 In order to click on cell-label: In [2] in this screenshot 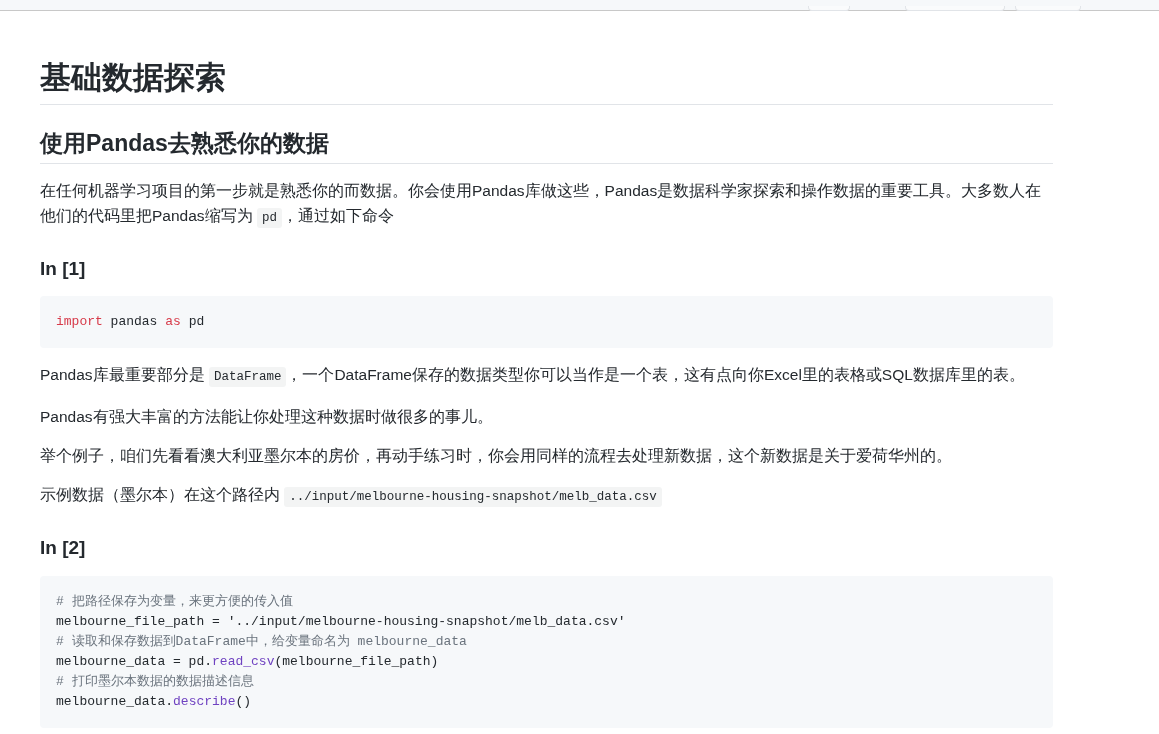, I will do `click(63, 548)`.